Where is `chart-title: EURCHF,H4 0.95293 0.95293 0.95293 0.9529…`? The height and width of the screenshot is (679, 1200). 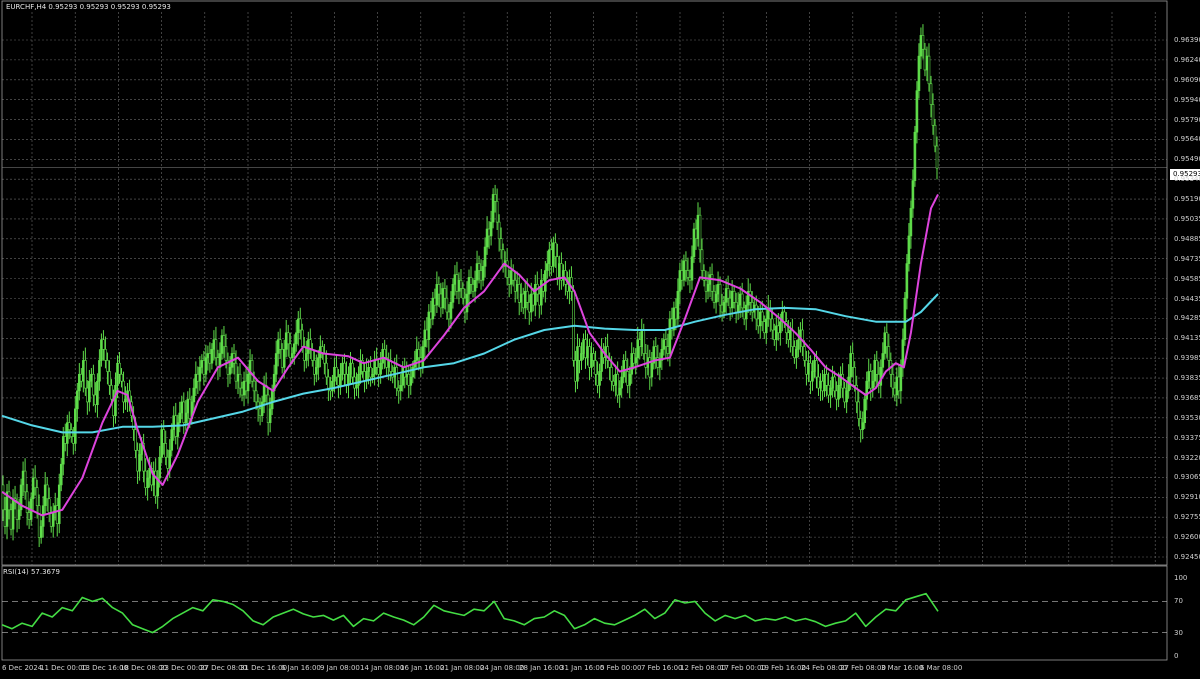
chart-title: EURCHF,H4 0.95293 0.95293 0.95293 0.9529… is located at coordinates (88, 7).